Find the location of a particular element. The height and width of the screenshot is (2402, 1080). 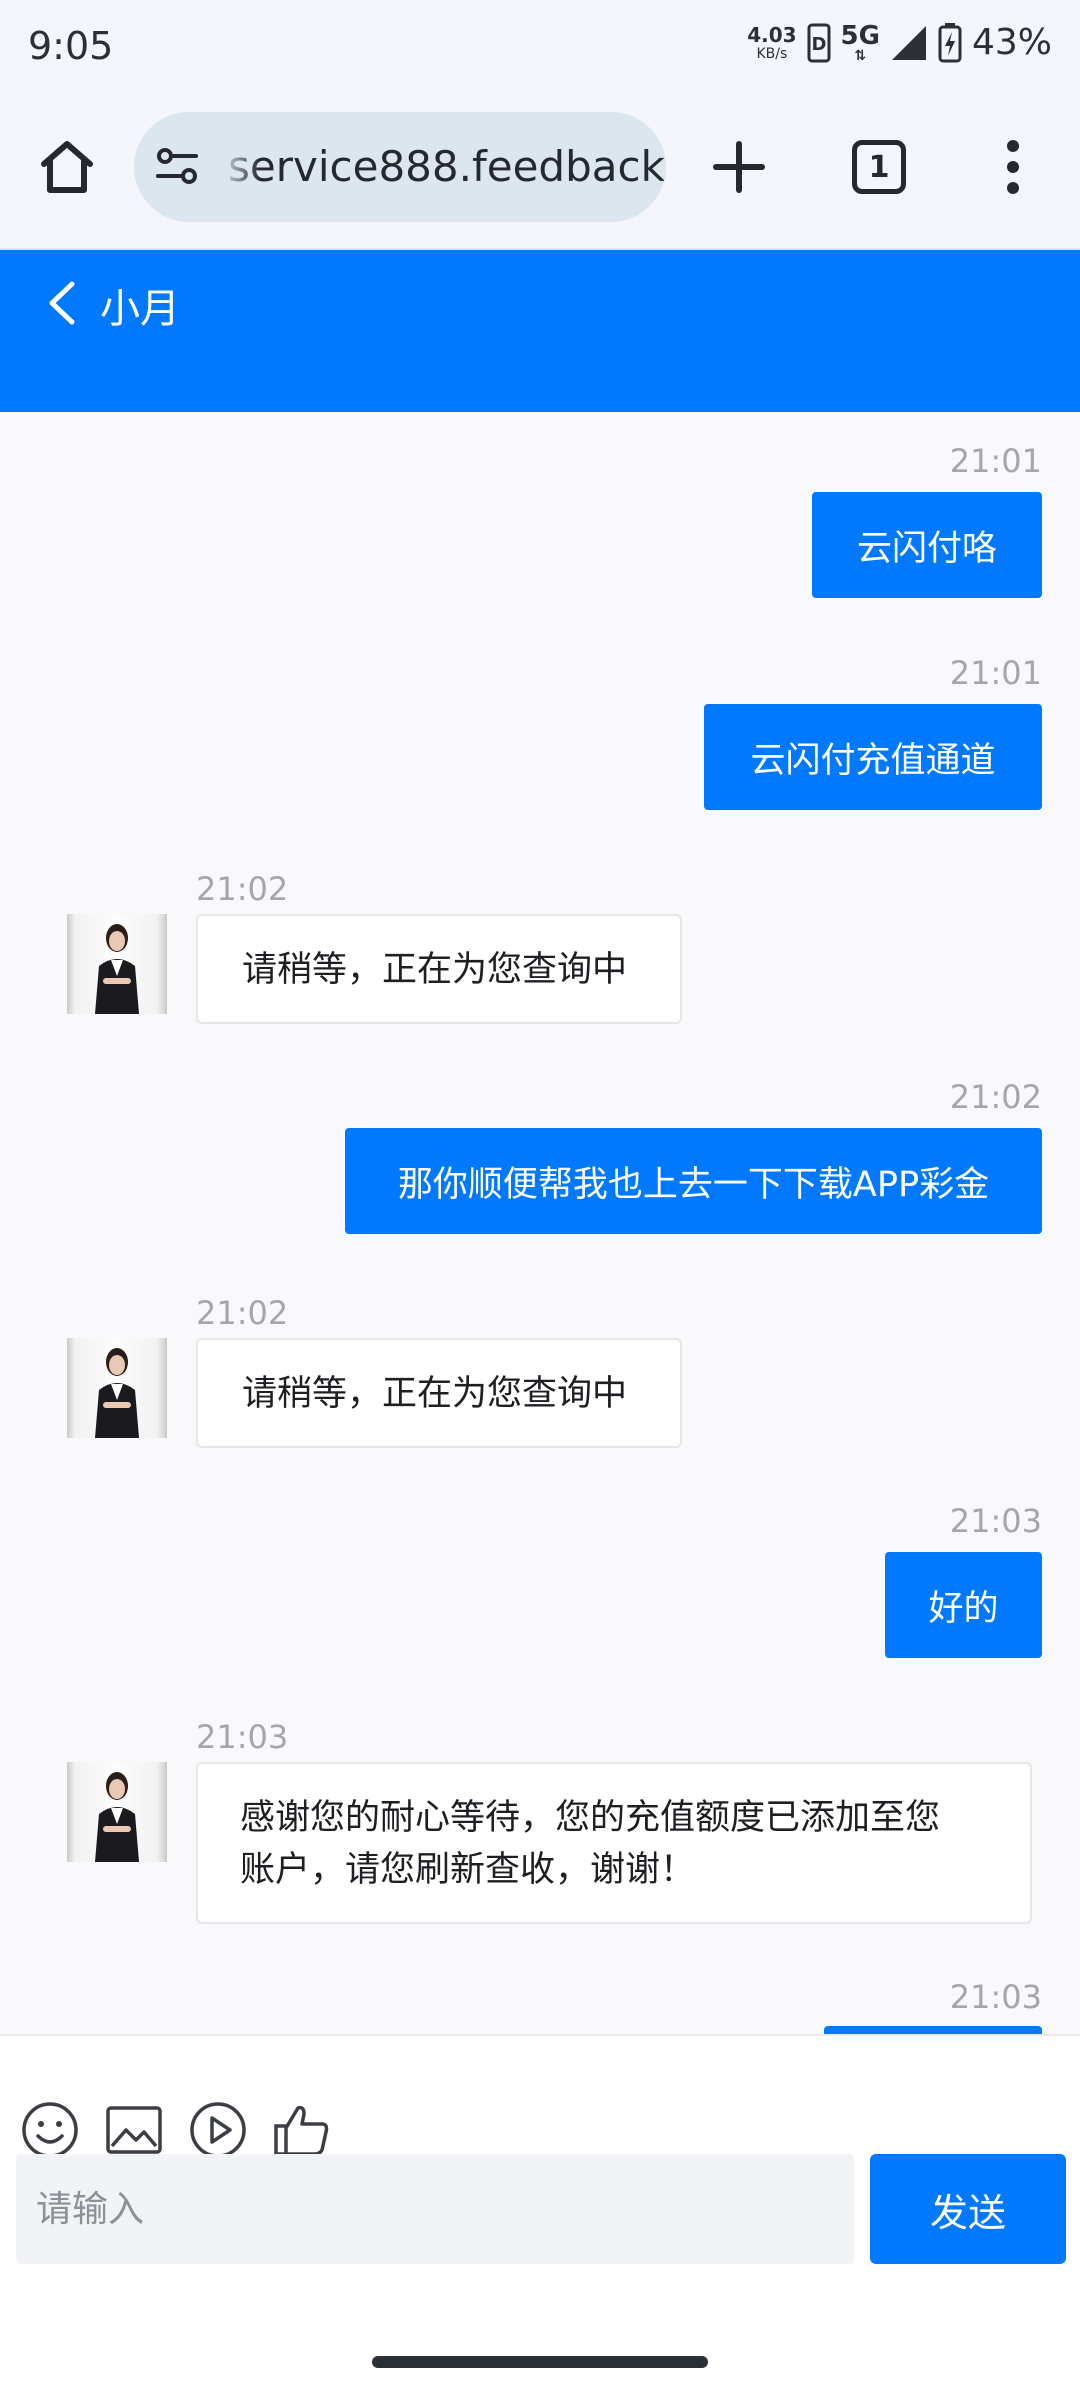

send-button-label: 发送 is located at coordinates (967, 2212).